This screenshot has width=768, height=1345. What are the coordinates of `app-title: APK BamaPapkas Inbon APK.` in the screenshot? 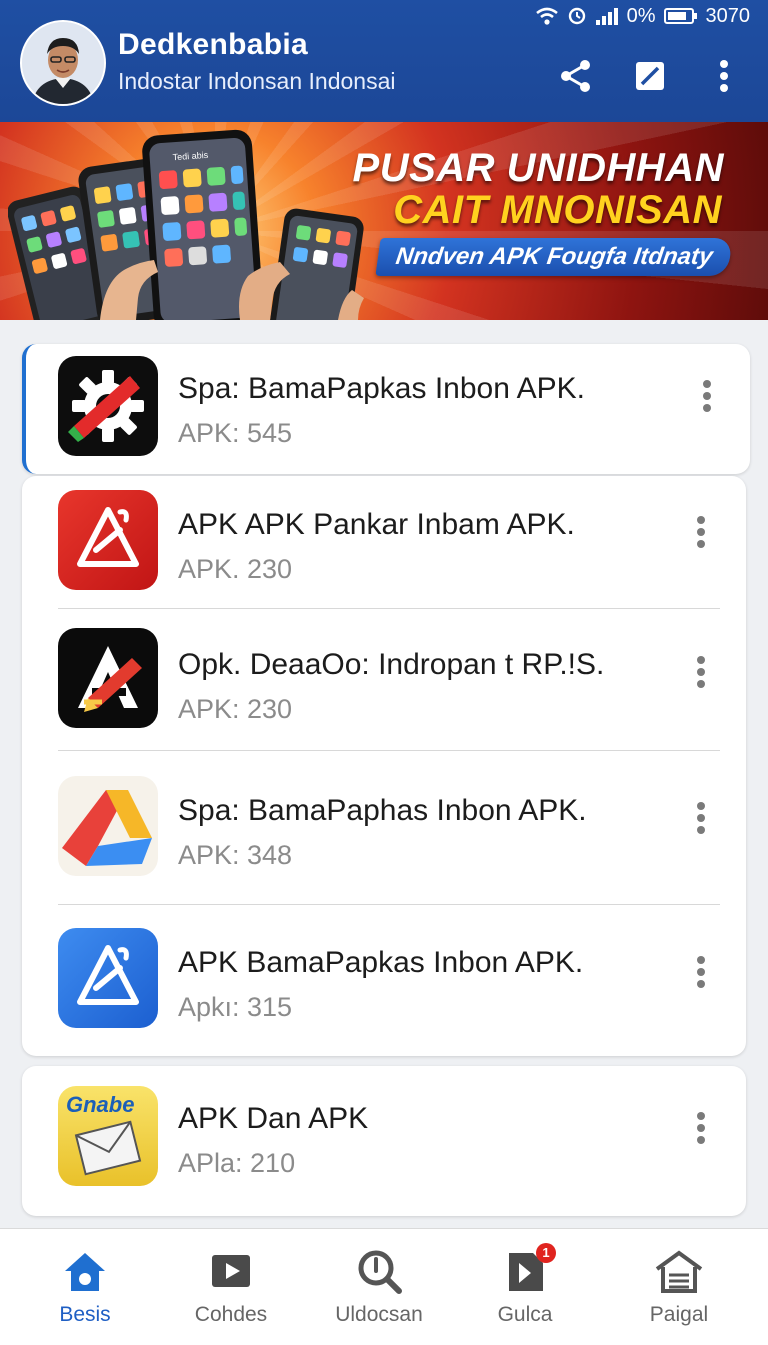 It's located at (381, 962).